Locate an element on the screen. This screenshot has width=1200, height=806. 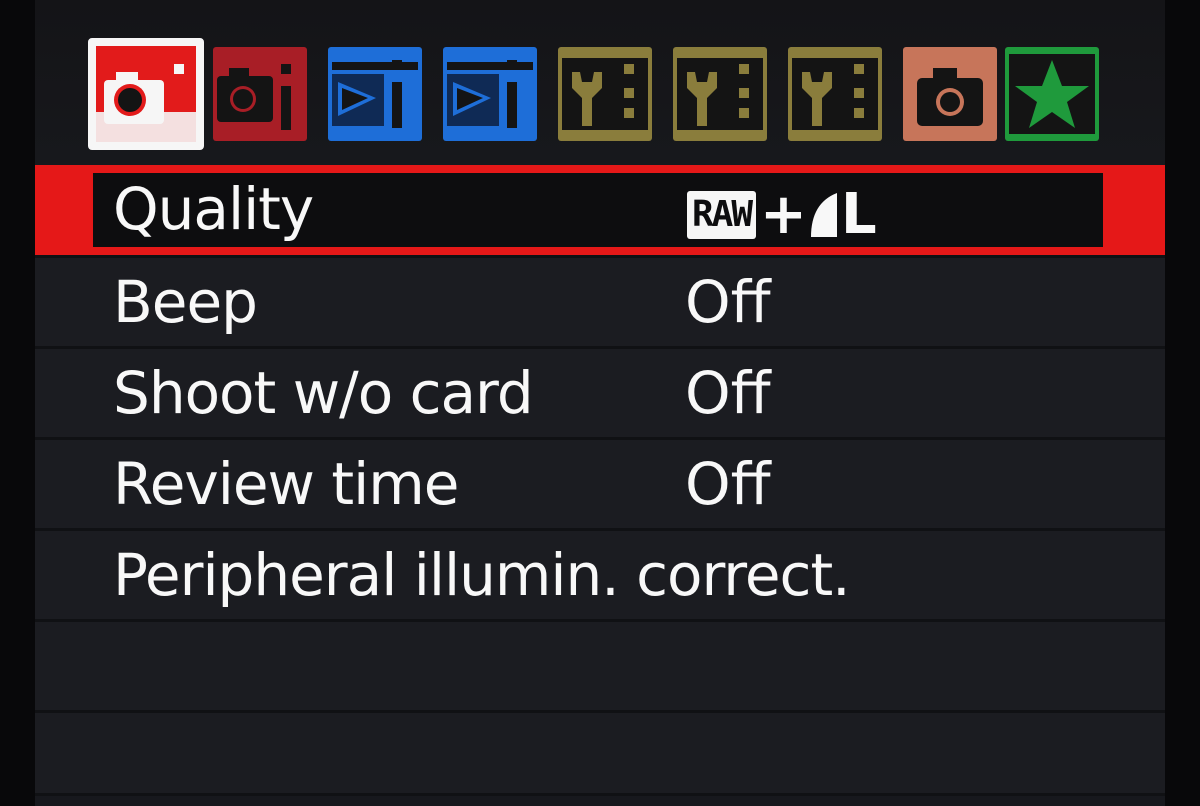
menu-item-beep: Beep Off is located at coordinates (600, 303).